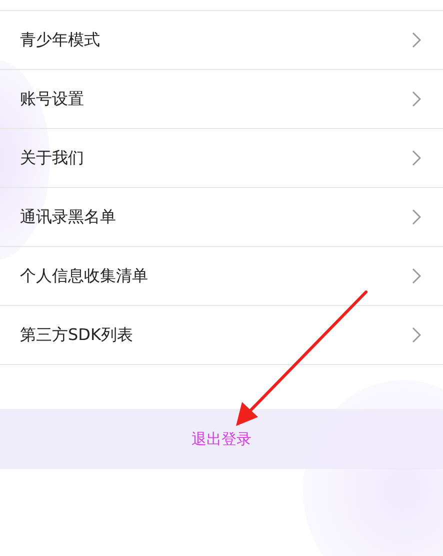  Describe the element at coordinates (52, 158) in the screenshot. I see `menu-label: 关于我们` at that location.